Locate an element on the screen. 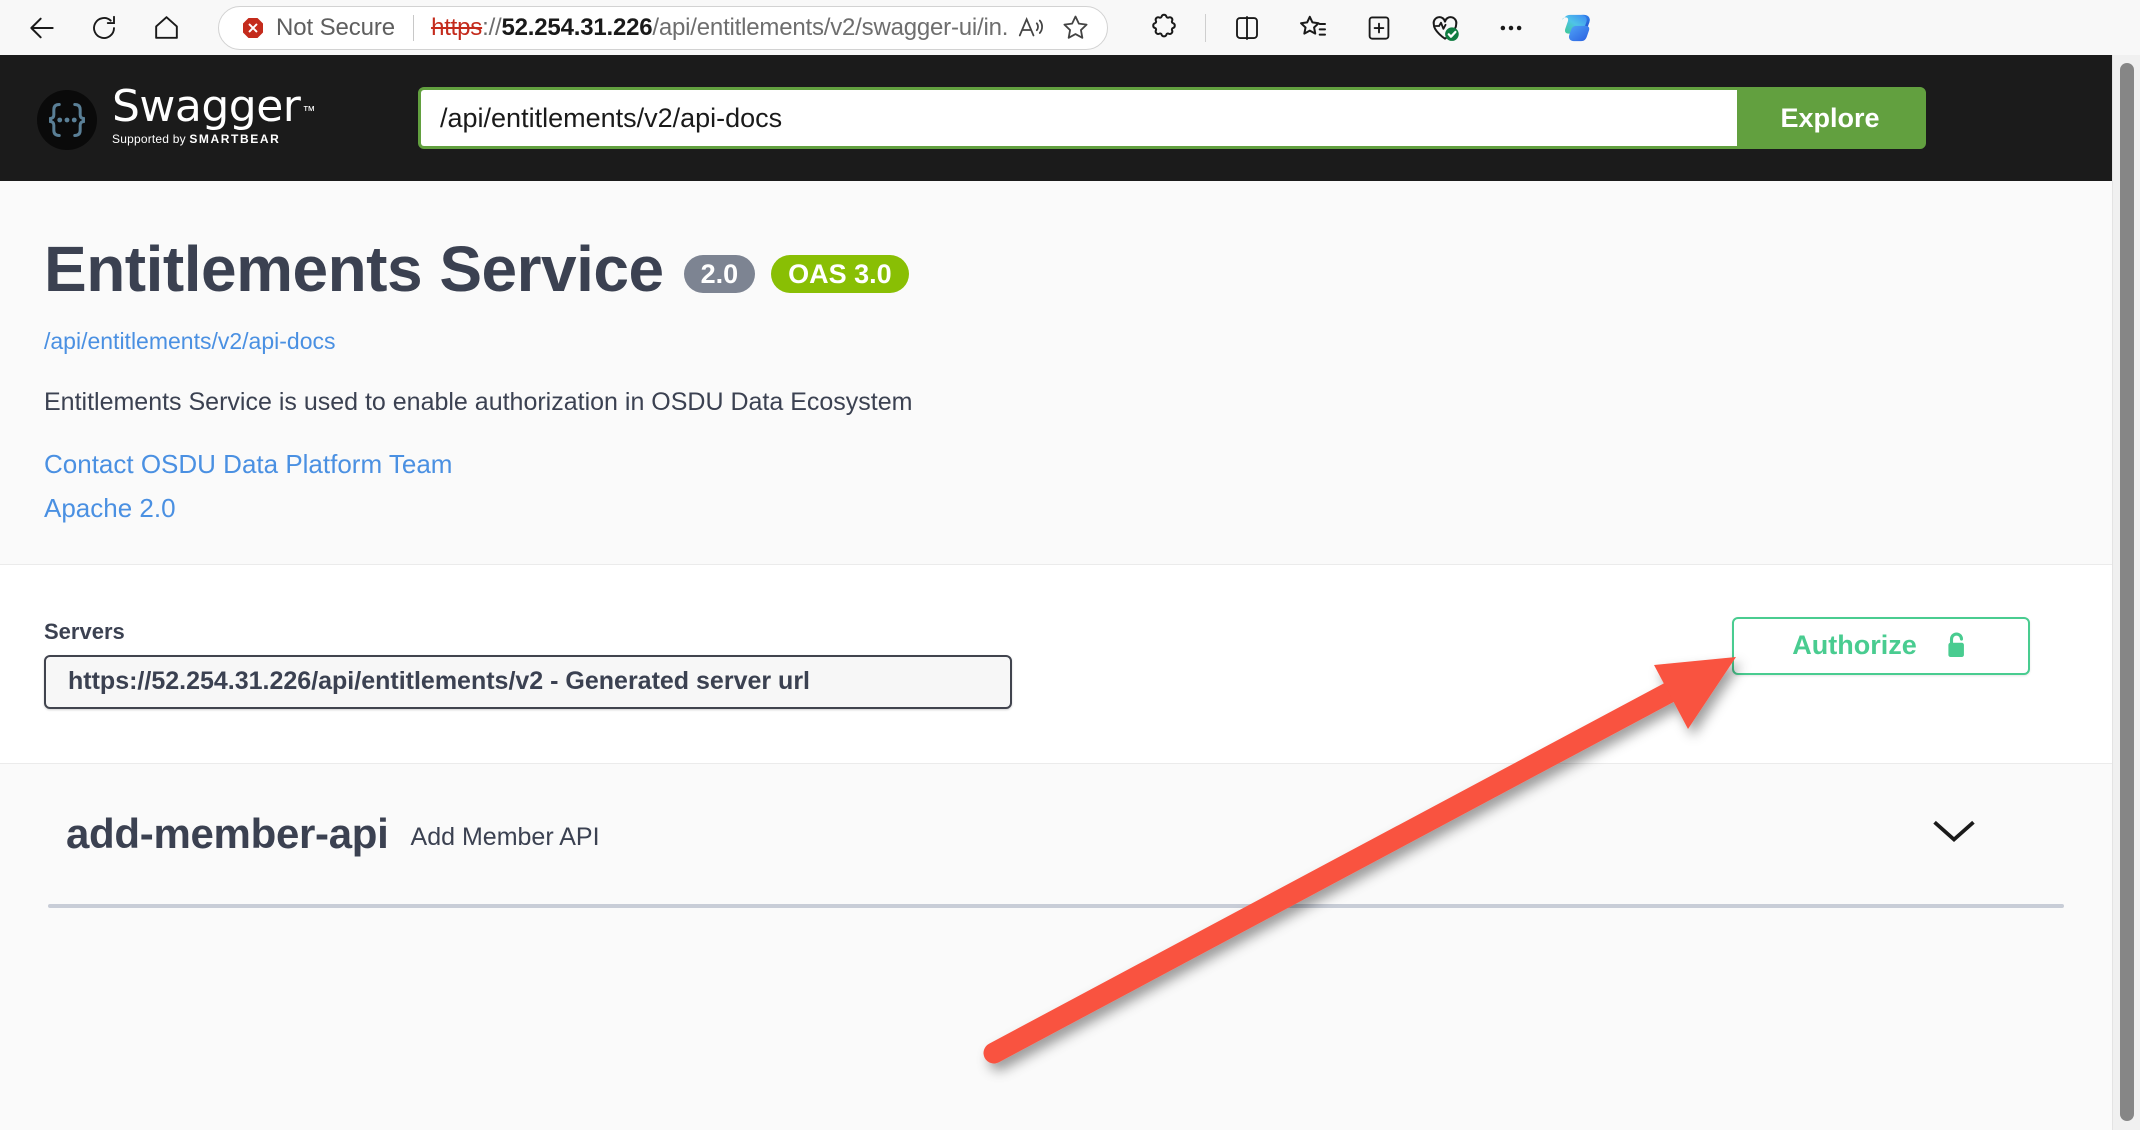 This screenshot has width=2140, height=1130. more-options-button is located at coordinates (1511, 28).